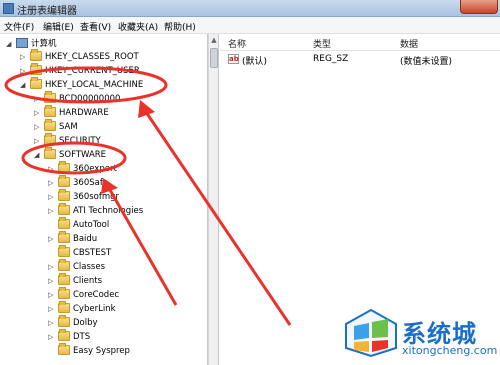 This screenshot has height=365, width=500. Describe the element at coordinates (100, 238) in the screenshot. I see `tree-item-baidu: ▷ Baidu` at that location.